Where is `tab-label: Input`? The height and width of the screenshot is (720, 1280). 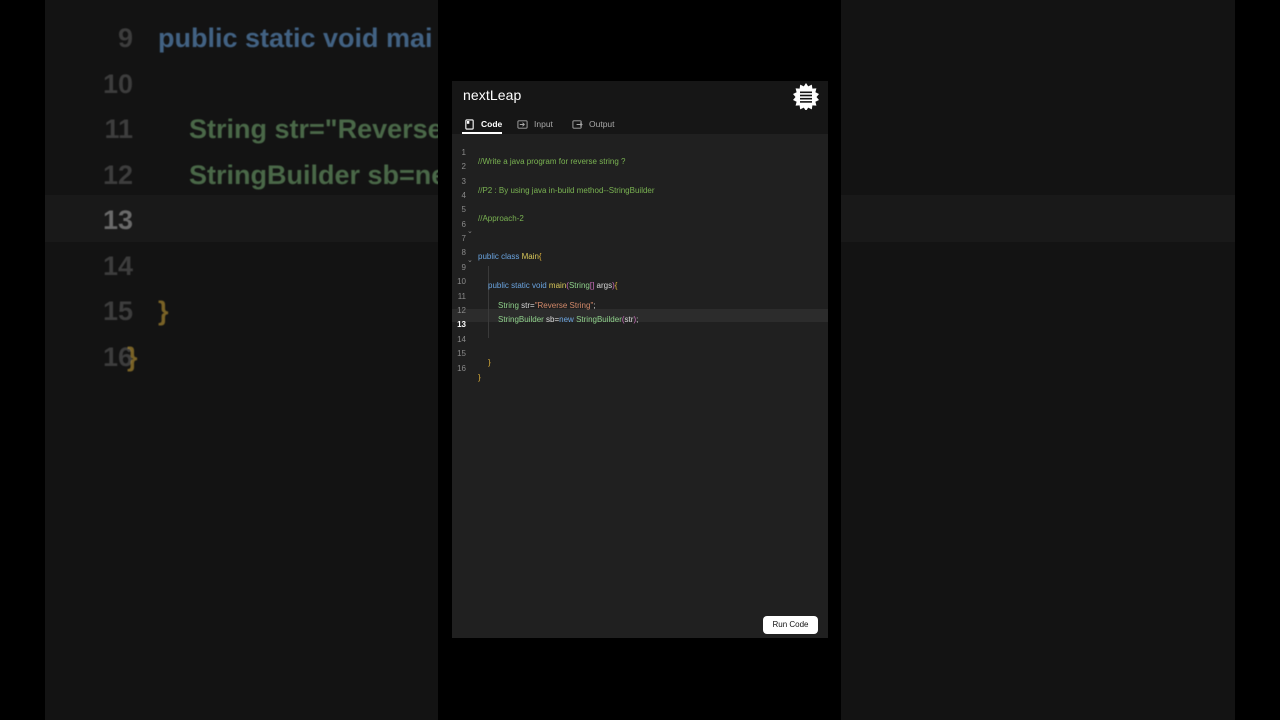
tab-label: Input is located at coordinates (543, 124).